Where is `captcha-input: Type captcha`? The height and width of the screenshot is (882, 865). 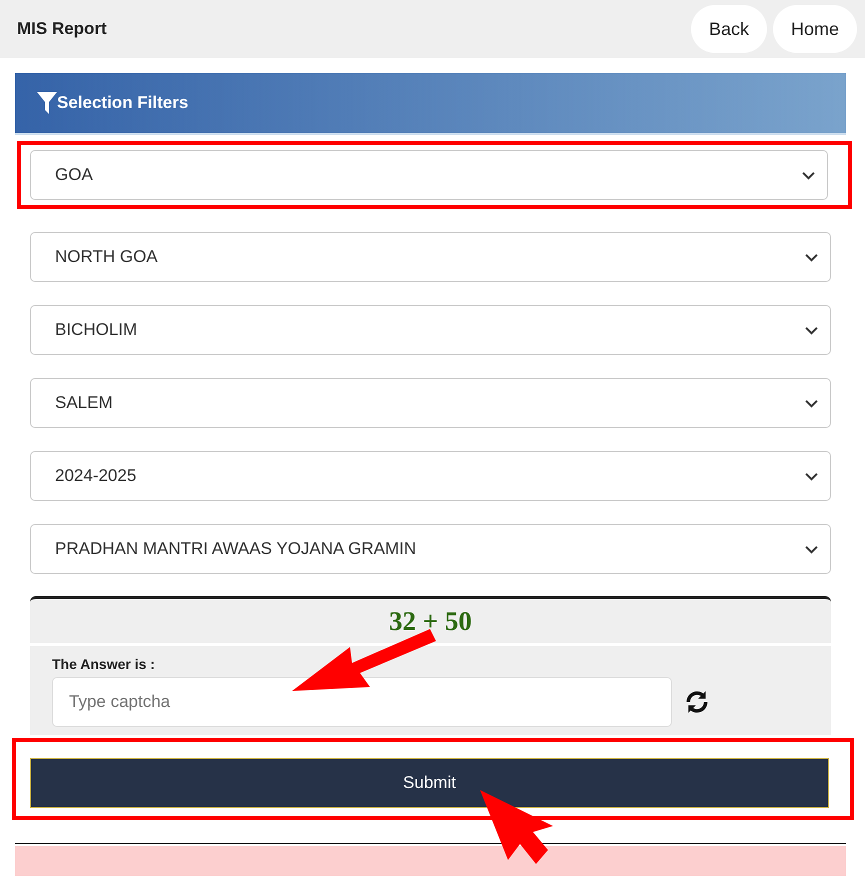
captcha-input: Type captcha is located at coordinates (362, 702).